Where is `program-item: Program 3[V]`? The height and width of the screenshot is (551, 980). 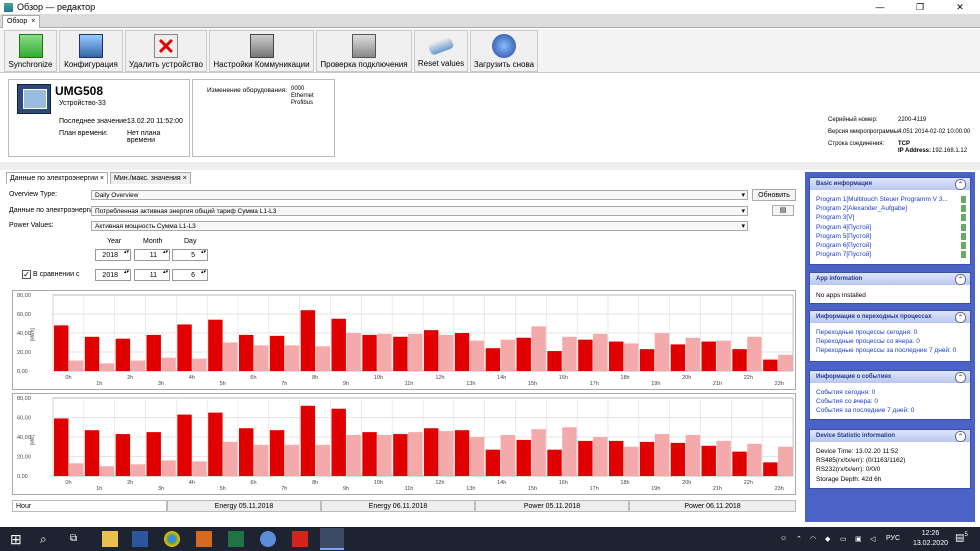 program-item: Program 3[V] is located at coordinates (890, 217).